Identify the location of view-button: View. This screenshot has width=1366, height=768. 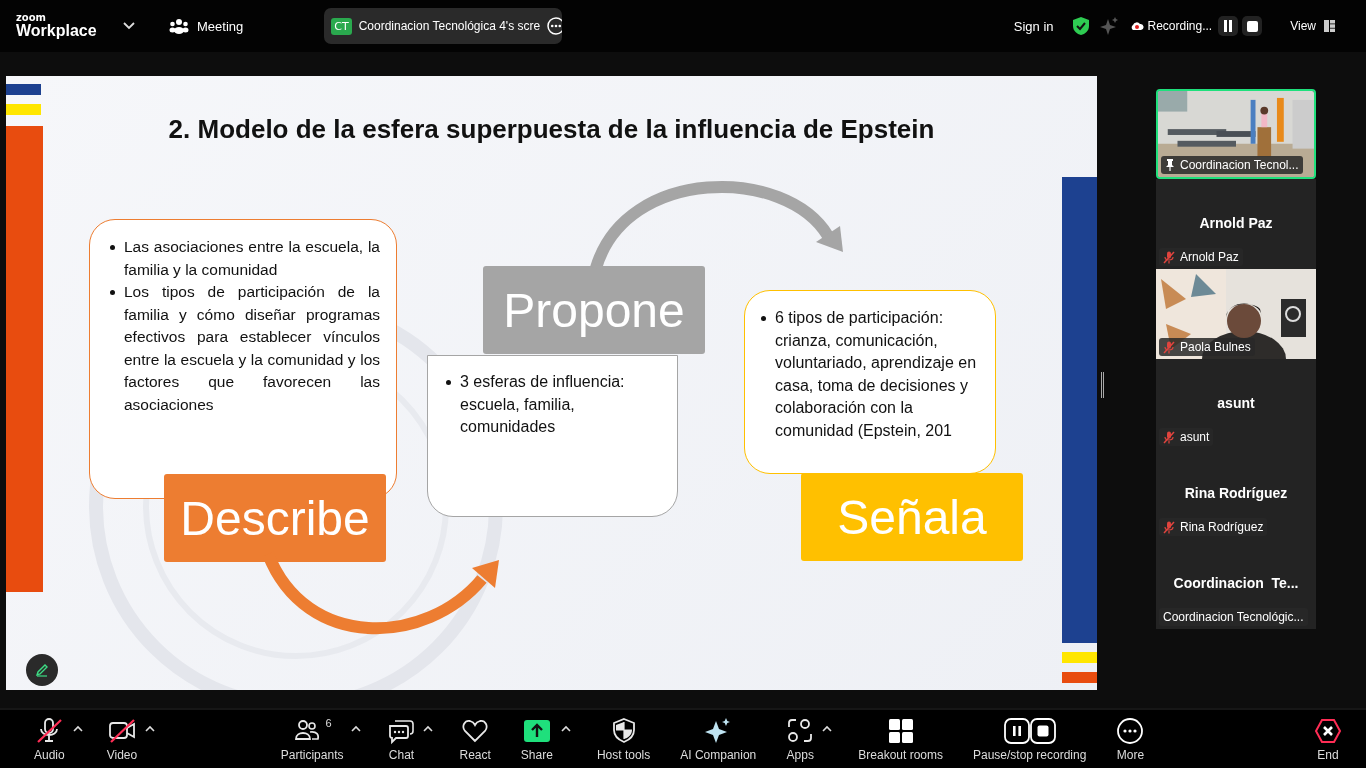
(1303, 26).